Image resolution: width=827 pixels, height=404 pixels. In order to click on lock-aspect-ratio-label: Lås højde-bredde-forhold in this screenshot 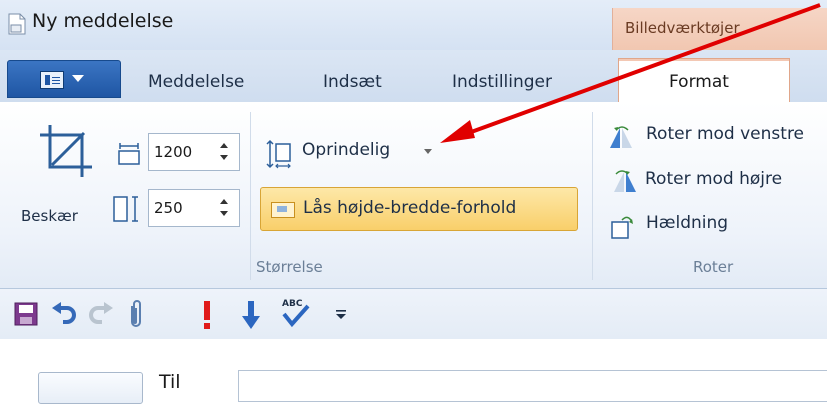, I will do `click(410, 208)`.